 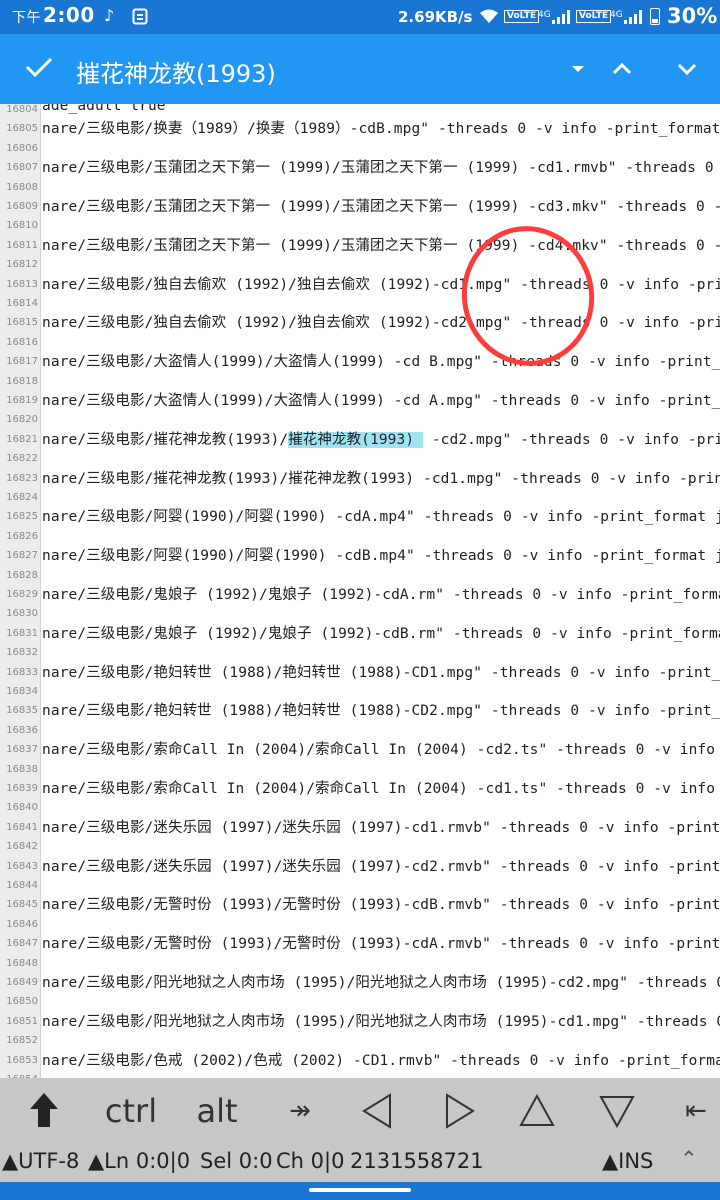 I want to click on left-key, so click(x=377, y=1111).